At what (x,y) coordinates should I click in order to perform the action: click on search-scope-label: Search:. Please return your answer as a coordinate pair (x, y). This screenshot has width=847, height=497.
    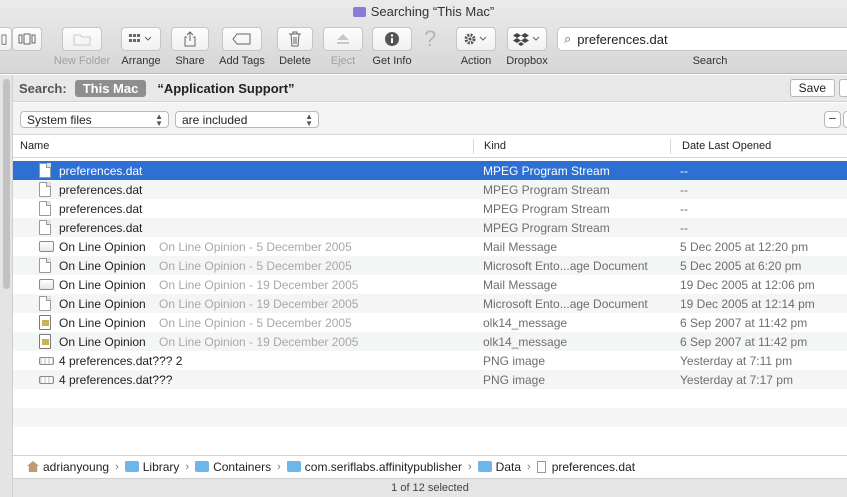
    Looking at the image, I should click on (43, 88).